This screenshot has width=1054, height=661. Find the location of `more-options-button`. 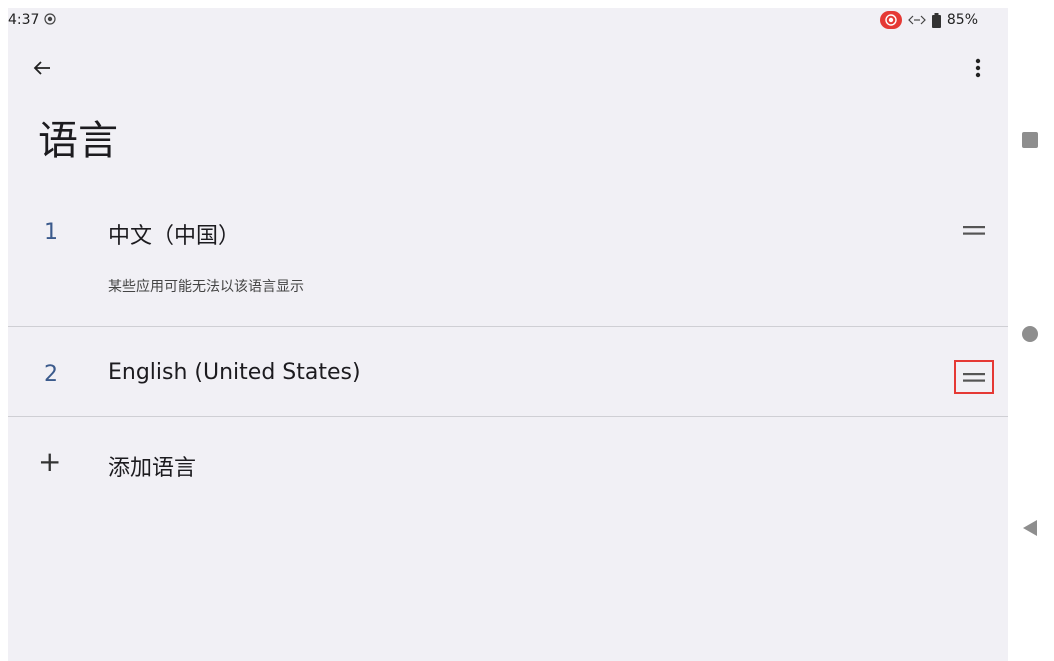

more-options-button is located at coordinates (978, 68).